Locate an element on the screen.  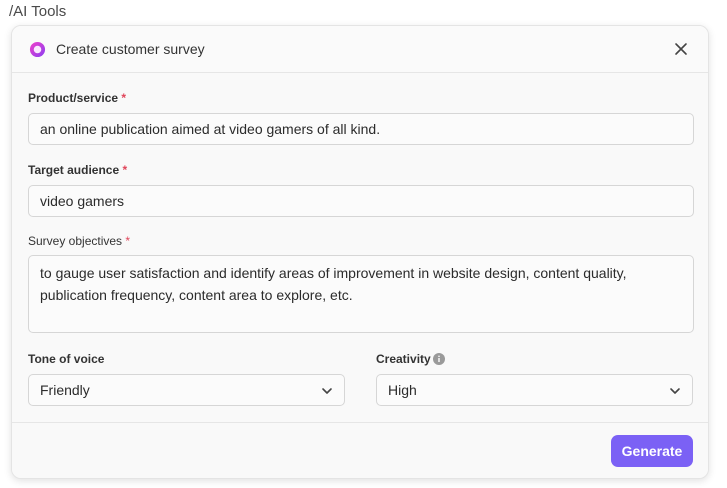
info-icon is located at coordinates (439, 359).